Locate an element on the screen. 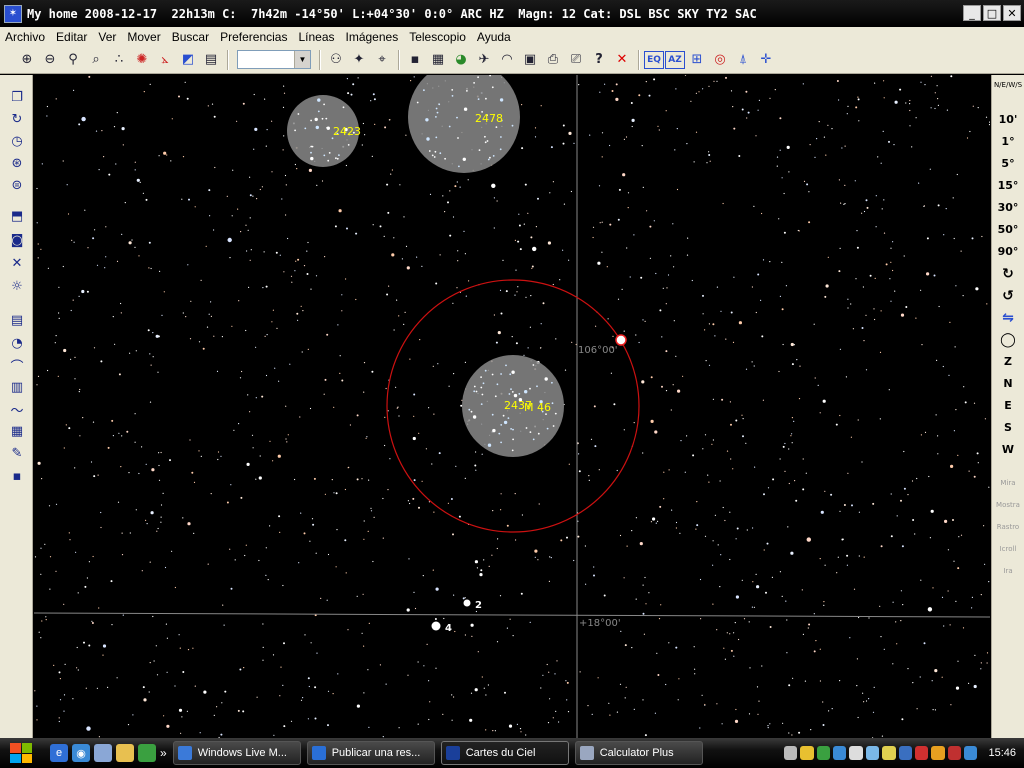 The image size is (1024, 768). rotate-ccw-icon: ↺ is located at coordinates (1008, 296).